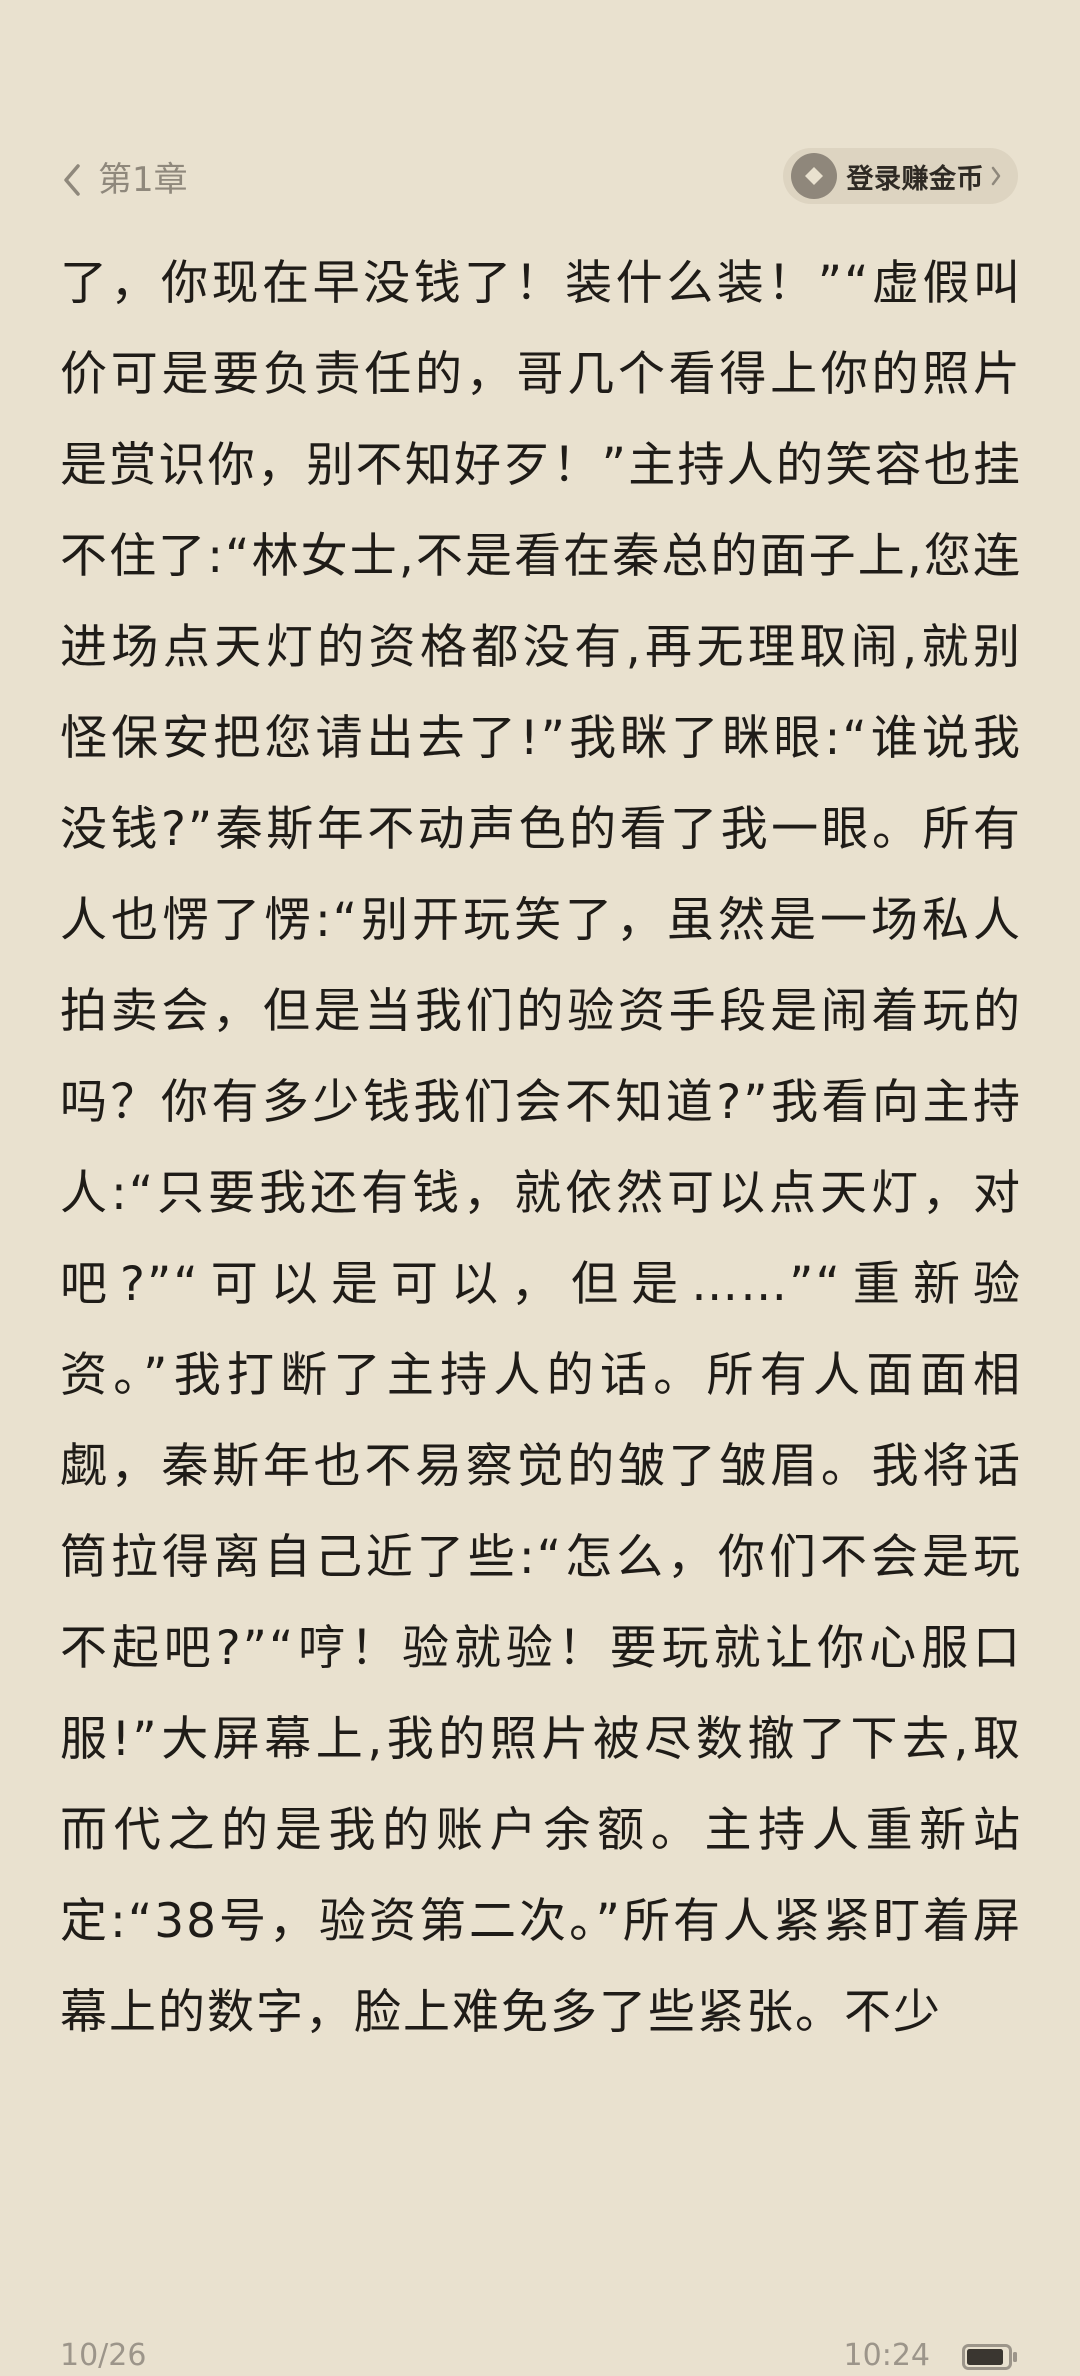 This screenshot has height=2376, width=1080. Describe the element at coordinates (540, 2356) in the screenshot. I see `status-footer: 10/26 10:24` at that location.